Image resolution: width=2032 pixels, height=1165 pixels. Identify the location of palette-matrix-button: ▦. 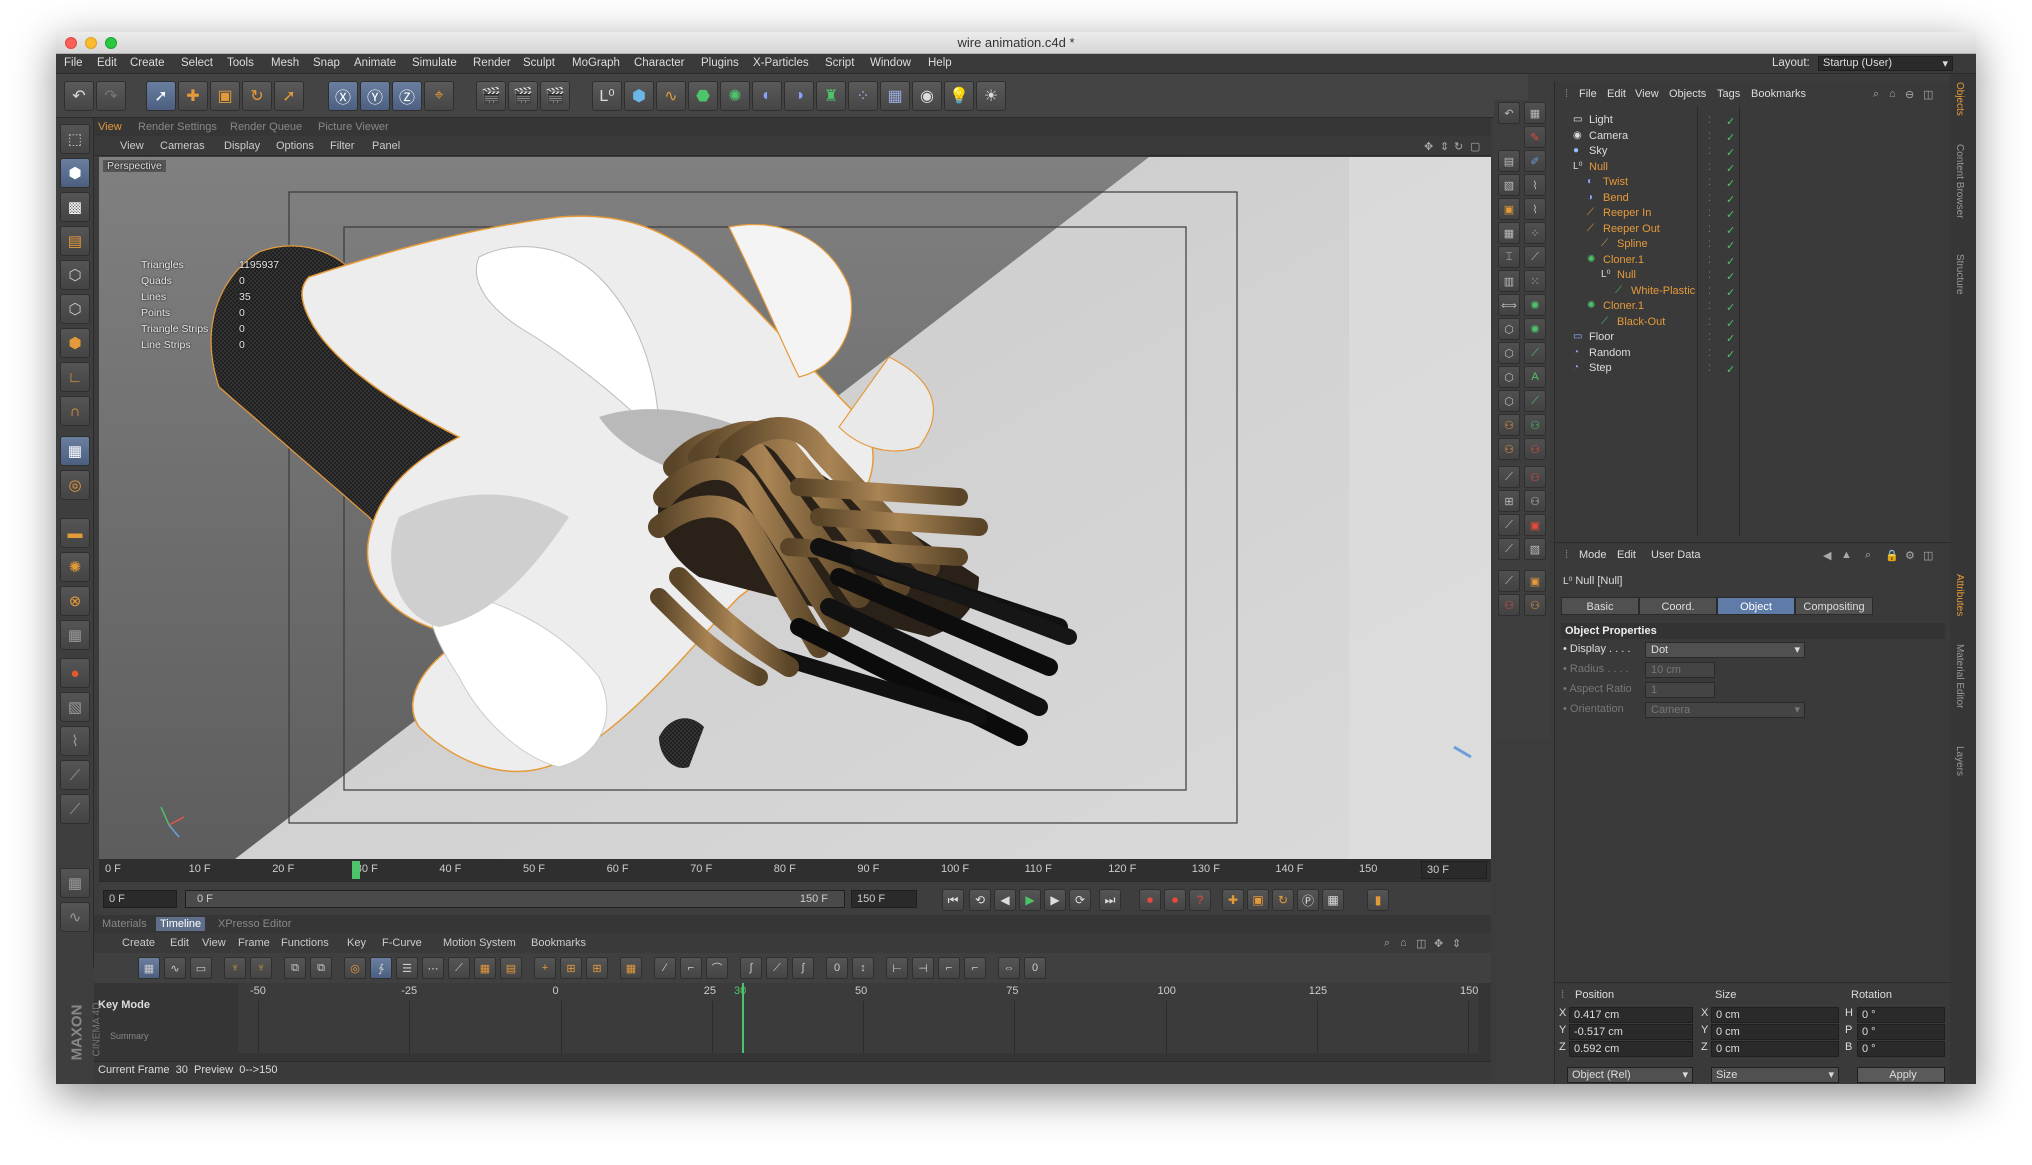
(1509, 233).